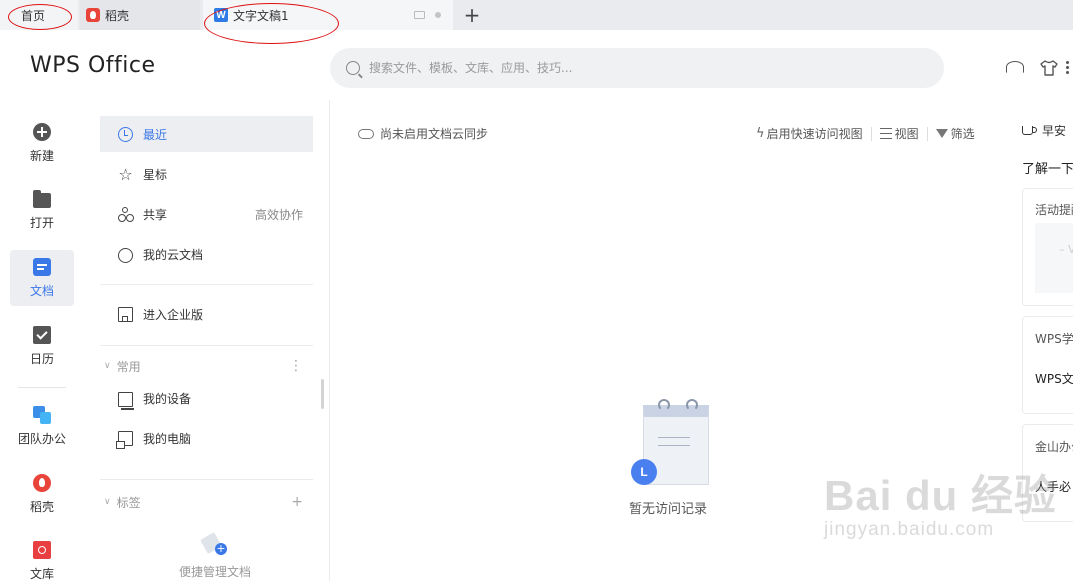 The width and height of the screenshot is (1073, 581). What do you see at coordinates (42, 426) in the screenshot?
I see `nav-team: 团队办公` at bounding box center [42, 426].